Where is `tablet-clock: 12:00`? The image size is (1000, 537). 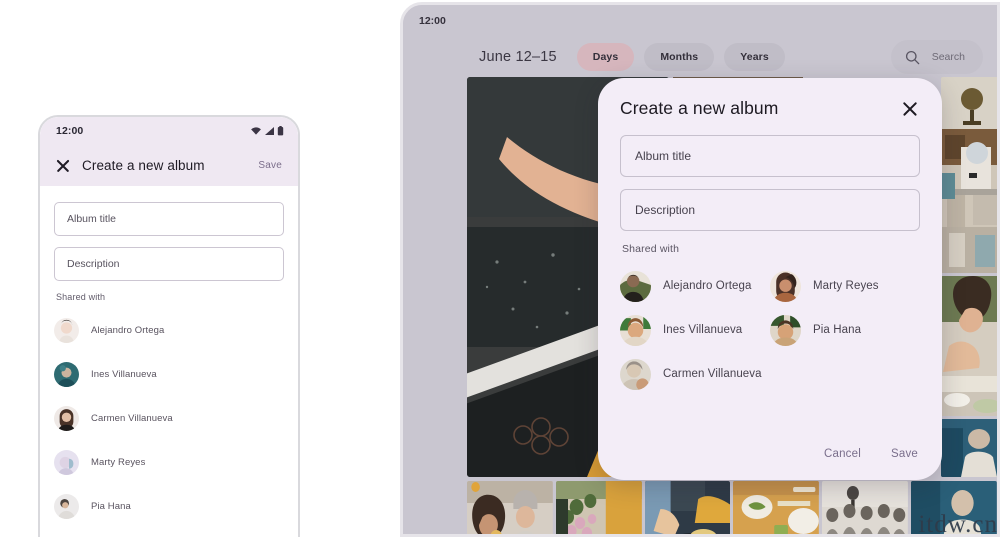
tablet-clock: 12:00 is located at coordinates (432, 21).